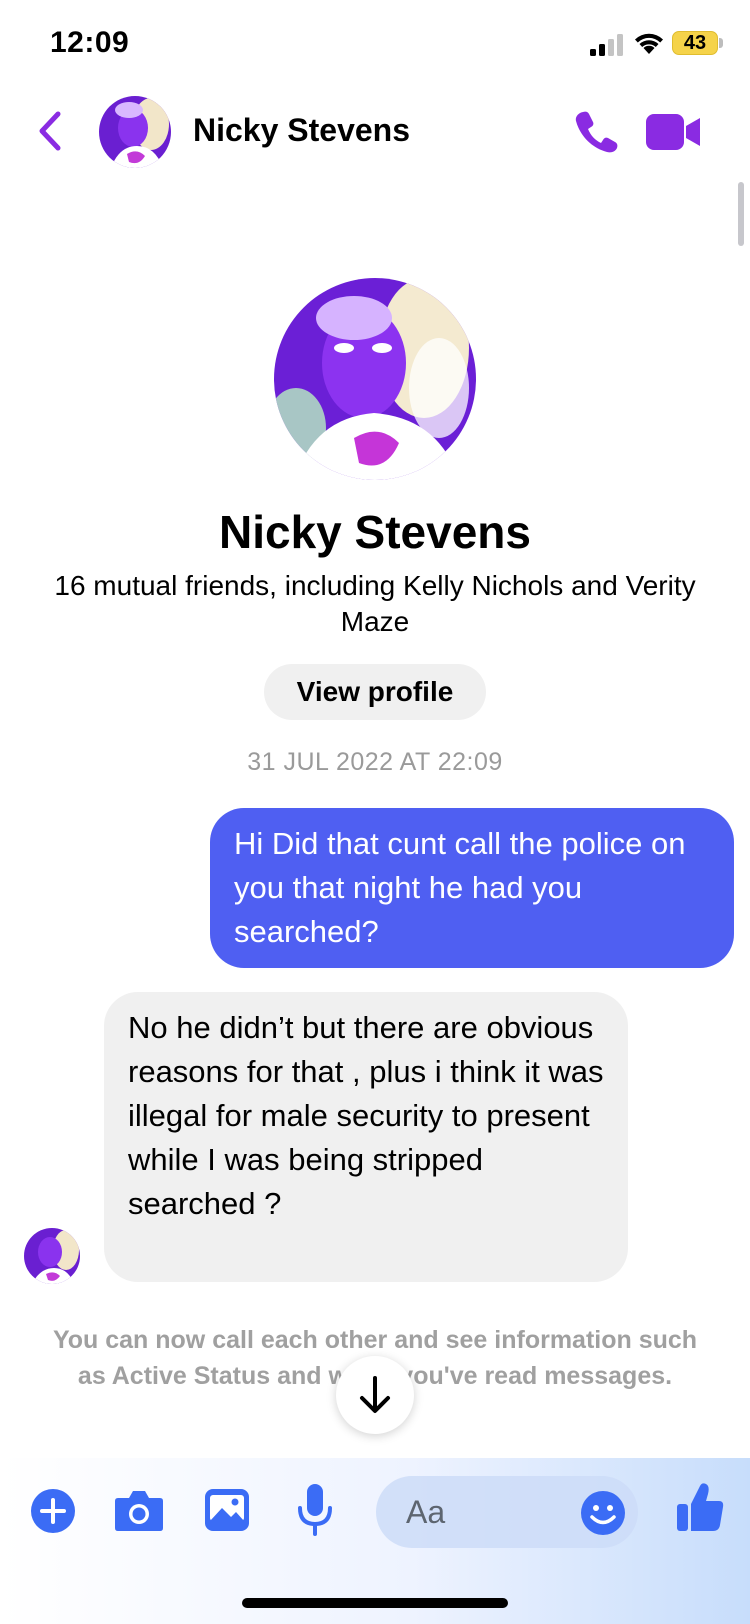 The width and height of the screenshot is (750, 1624). Describe the element at coordinates (315, 1510) in the screenshot. I see `microphone-icon` at that location.